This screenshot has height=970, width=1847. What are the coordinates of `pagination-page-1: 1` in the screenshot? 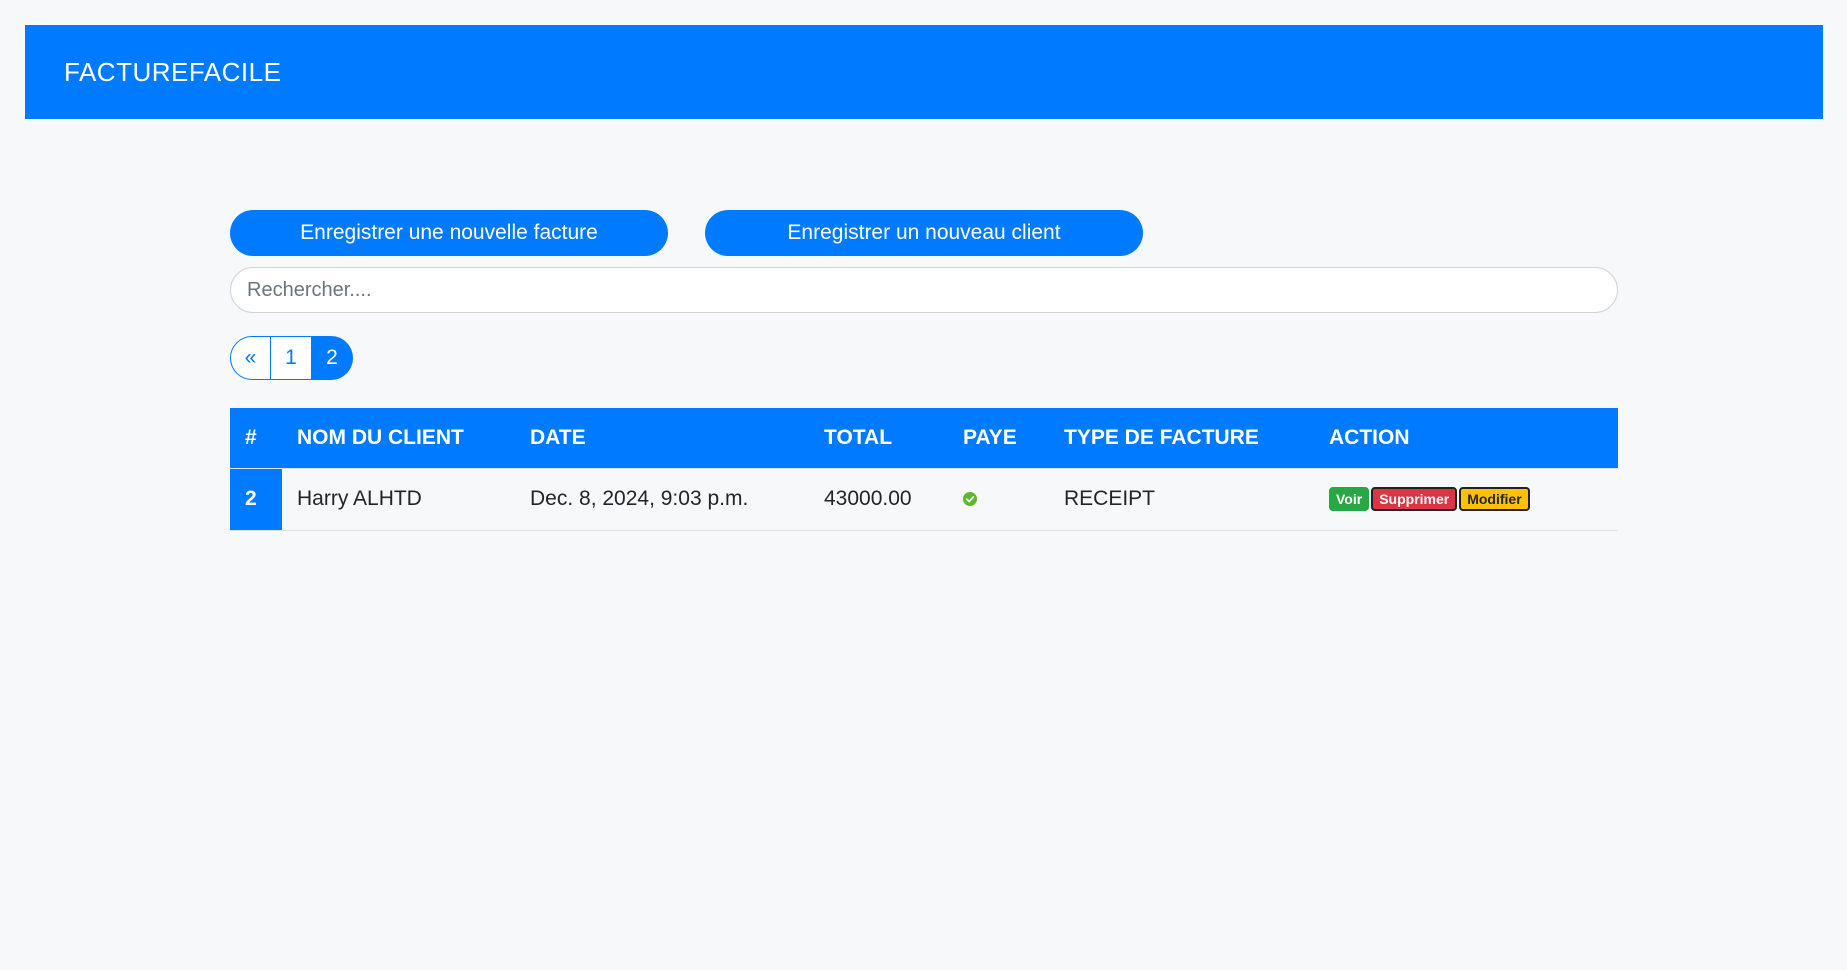 It's located at (291, 358).